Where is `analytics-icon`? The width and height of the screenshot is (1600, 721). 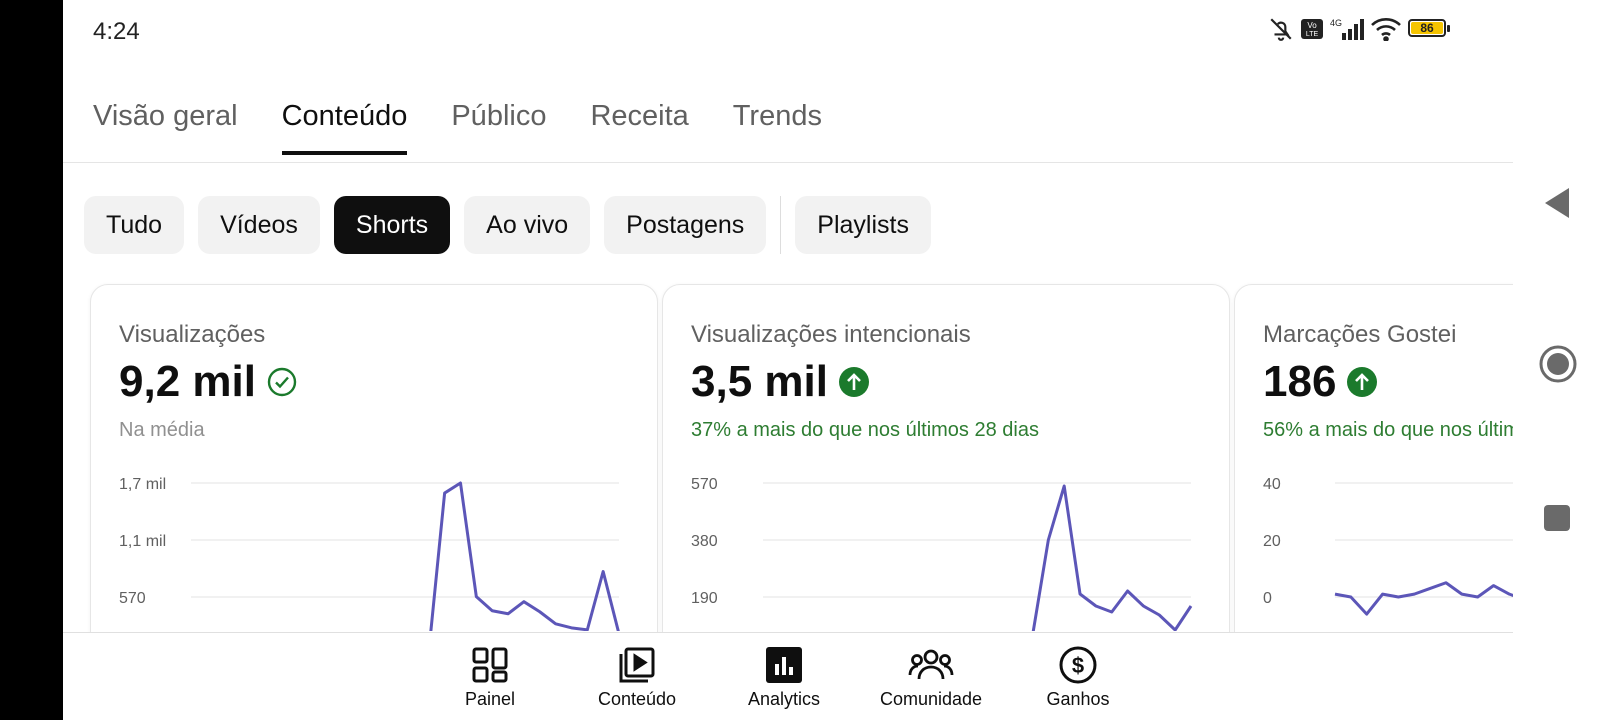 analytics-icon is located at coordinates (784, 665).